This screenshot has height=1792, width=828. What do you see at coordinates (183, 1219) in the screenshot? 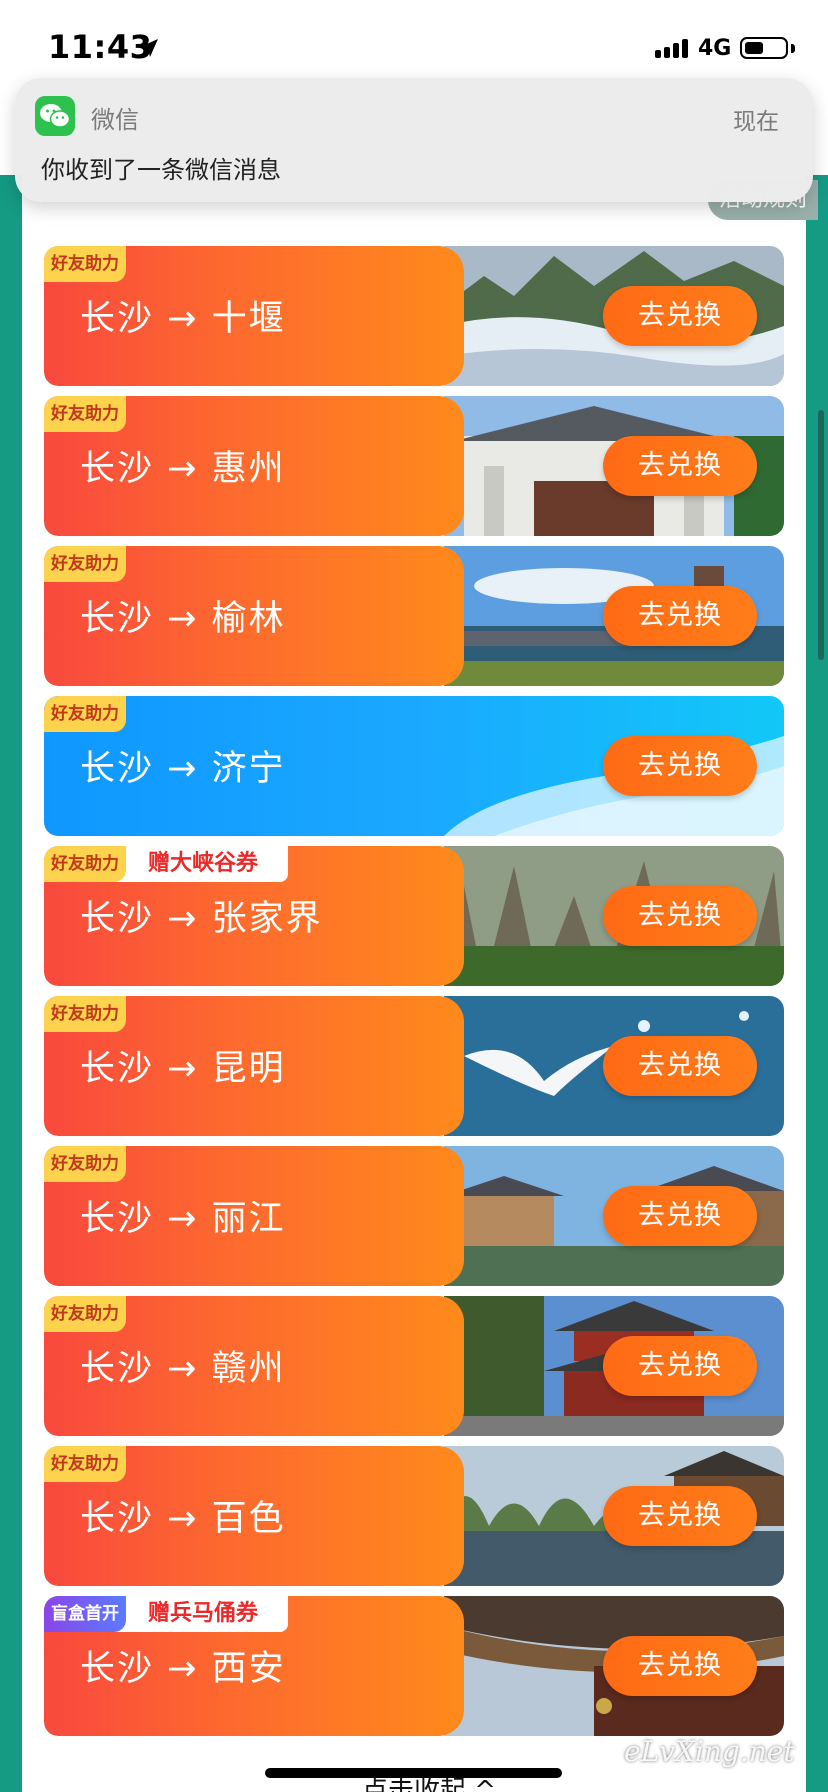
I see `route-name: 长沙 → 丽江` at bounding box center [183, 1219].